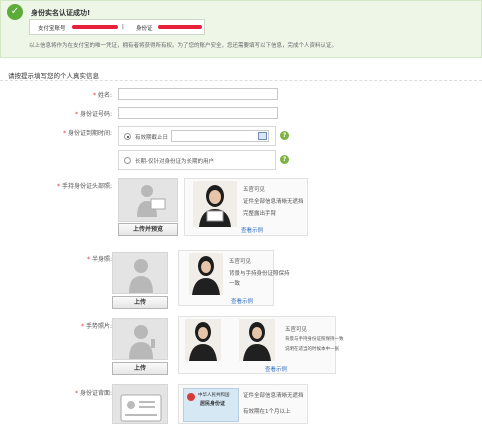 Image resolution: width=482 pixels, height=424 pixels. Describe the element at coordinates (148, 229) in the screenshot. I see `upload-preview-button: 上传并预览` at that location.